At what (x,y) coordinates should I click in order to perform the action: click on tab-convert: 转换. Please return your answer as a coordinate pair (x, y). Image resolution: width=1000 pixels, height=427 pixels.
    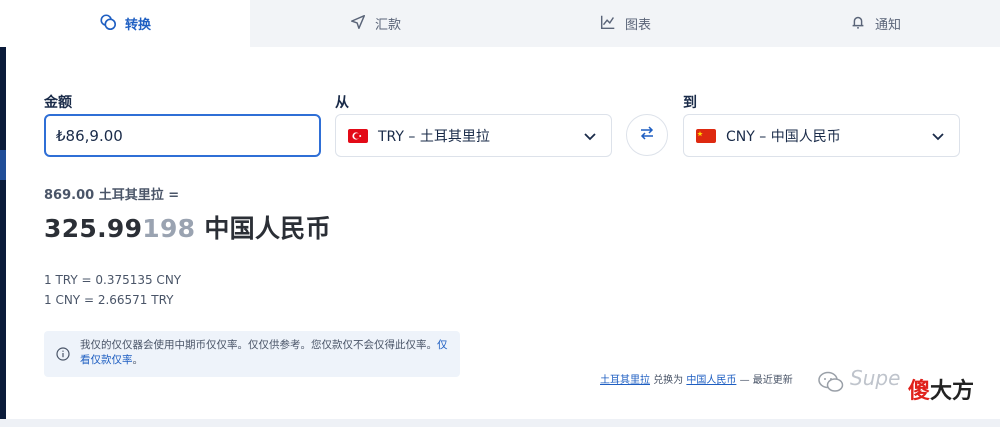
    Looking at the image, I should click on (125, 23).